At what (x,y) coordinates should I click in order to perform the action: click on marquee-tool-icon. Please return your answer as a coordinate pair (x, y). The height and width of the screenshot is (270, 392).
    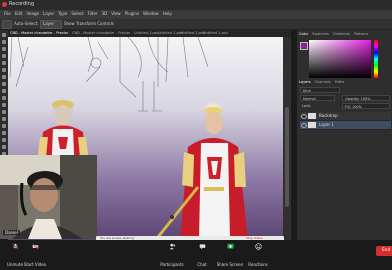
    Looking at the image, I should click on (4, 42).